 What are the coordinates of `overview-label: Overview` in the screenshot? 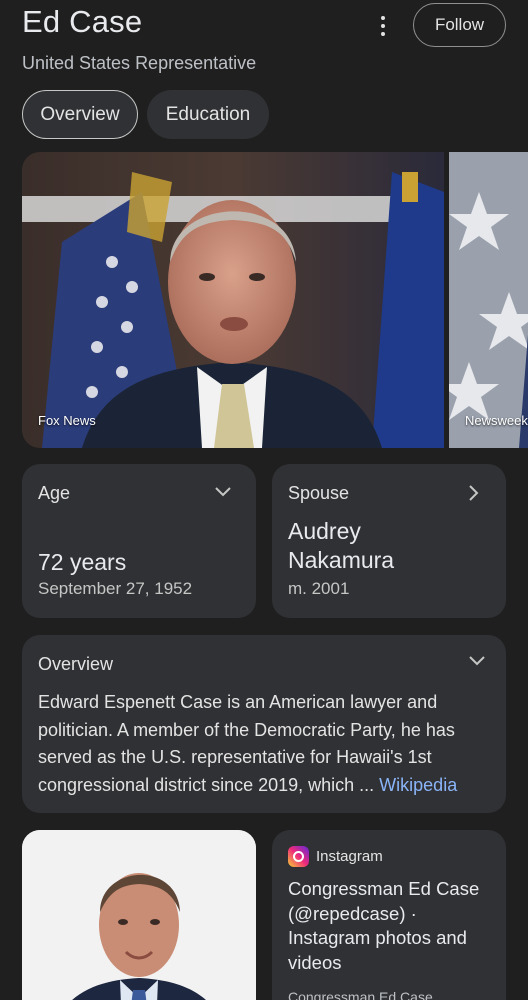 It's located at (76, 664).